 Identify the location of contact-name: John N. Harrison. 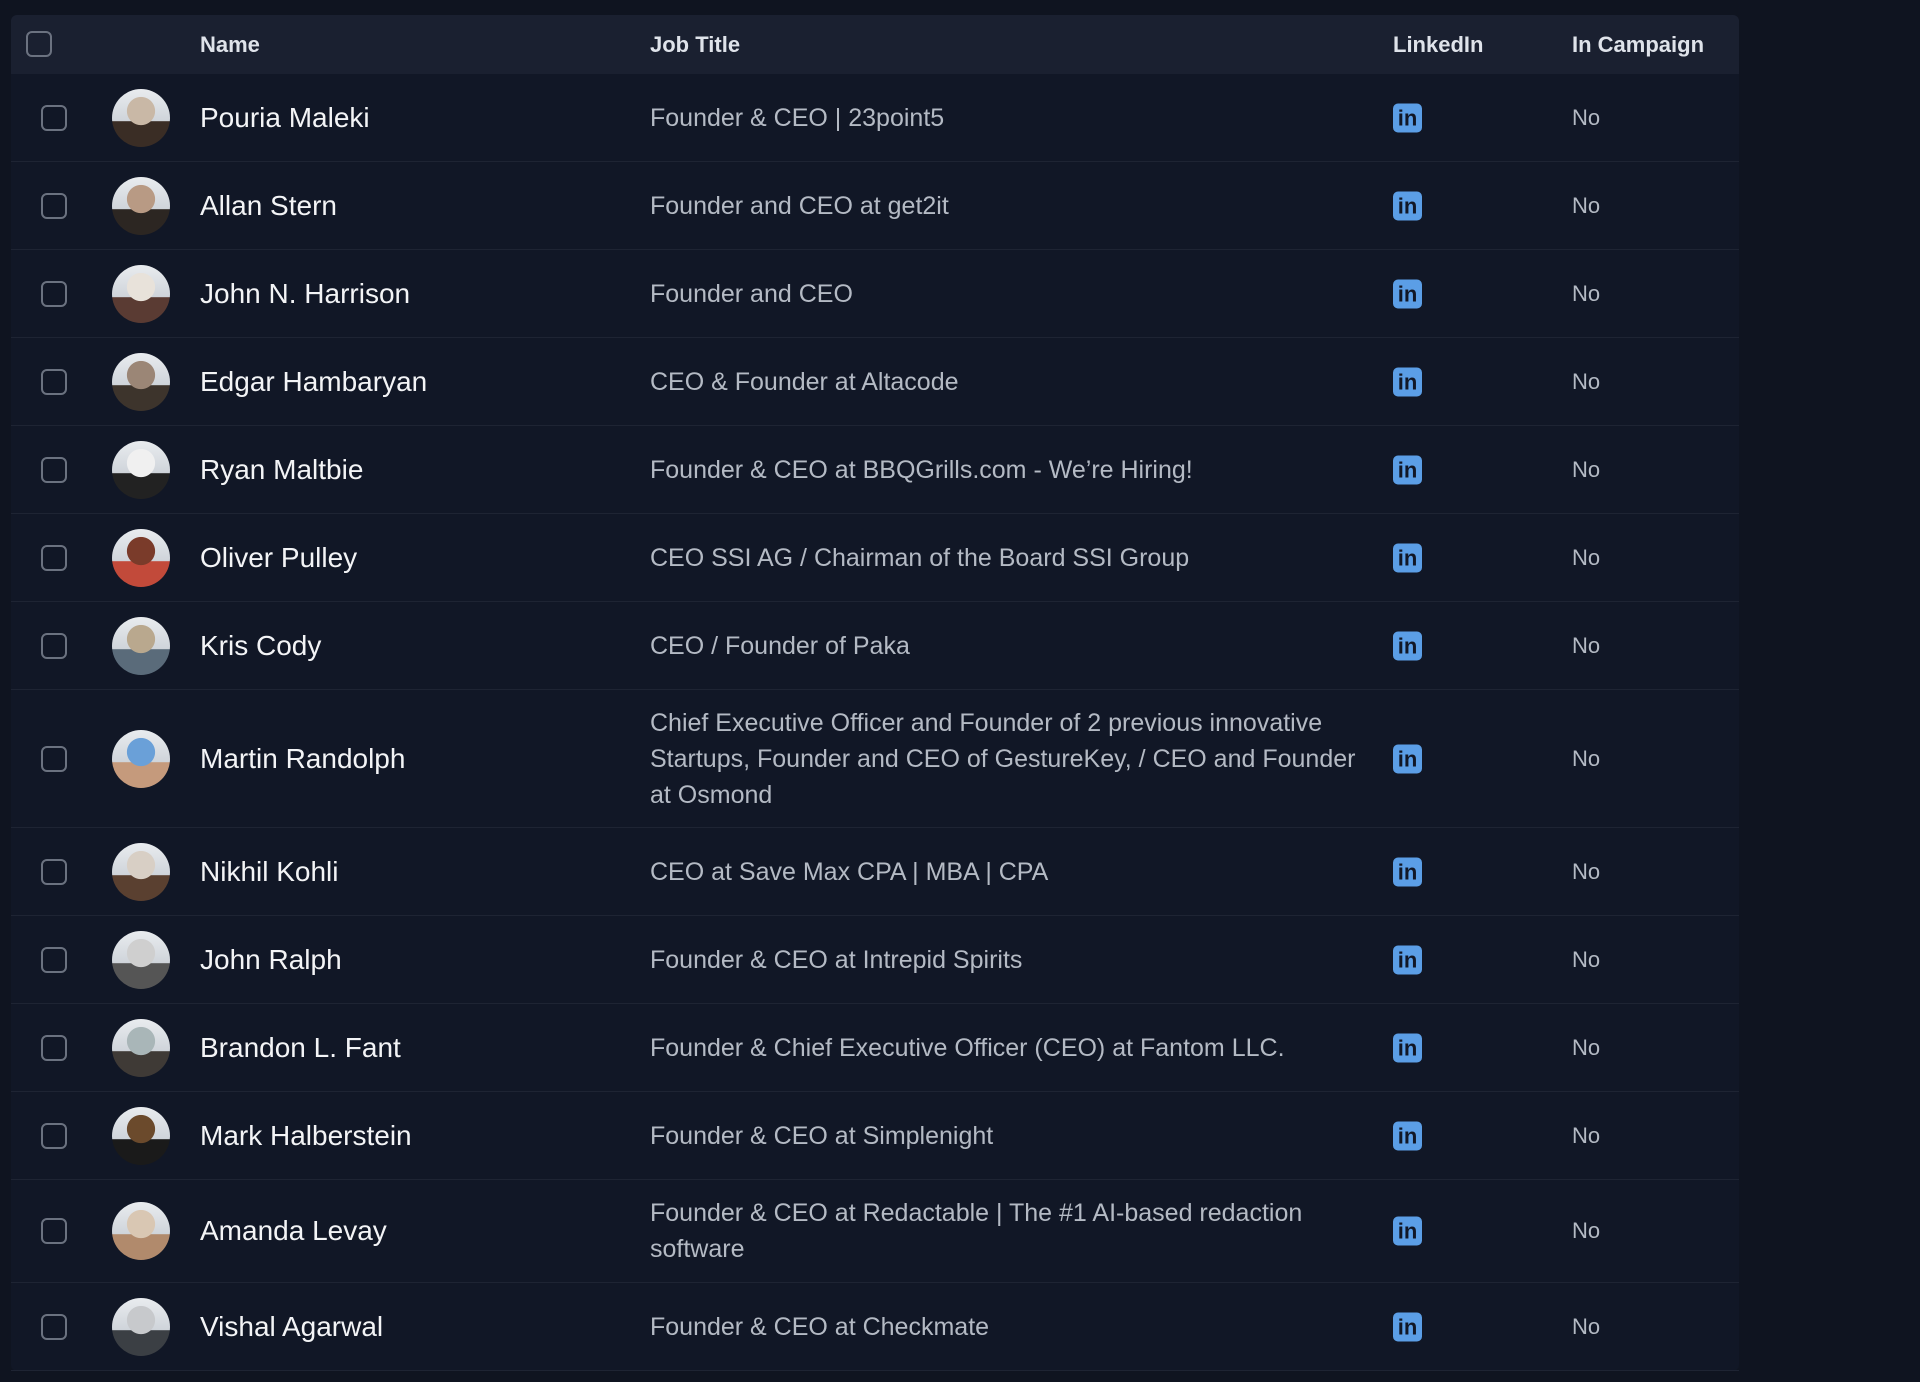
(305, 294).